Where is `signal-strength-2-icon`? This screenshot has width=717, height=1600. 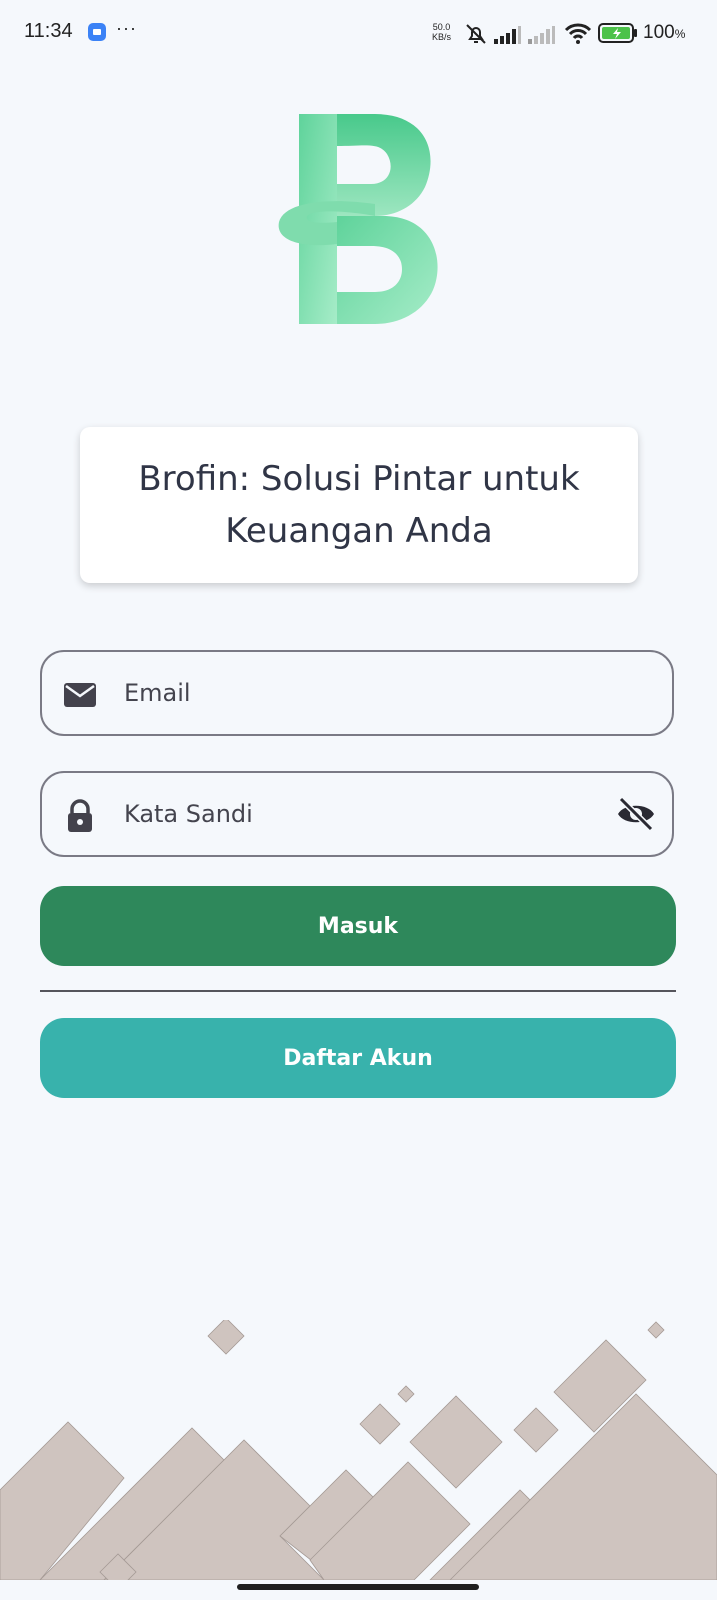 signal-strength-2-icon is located at coordinates (541, 35).